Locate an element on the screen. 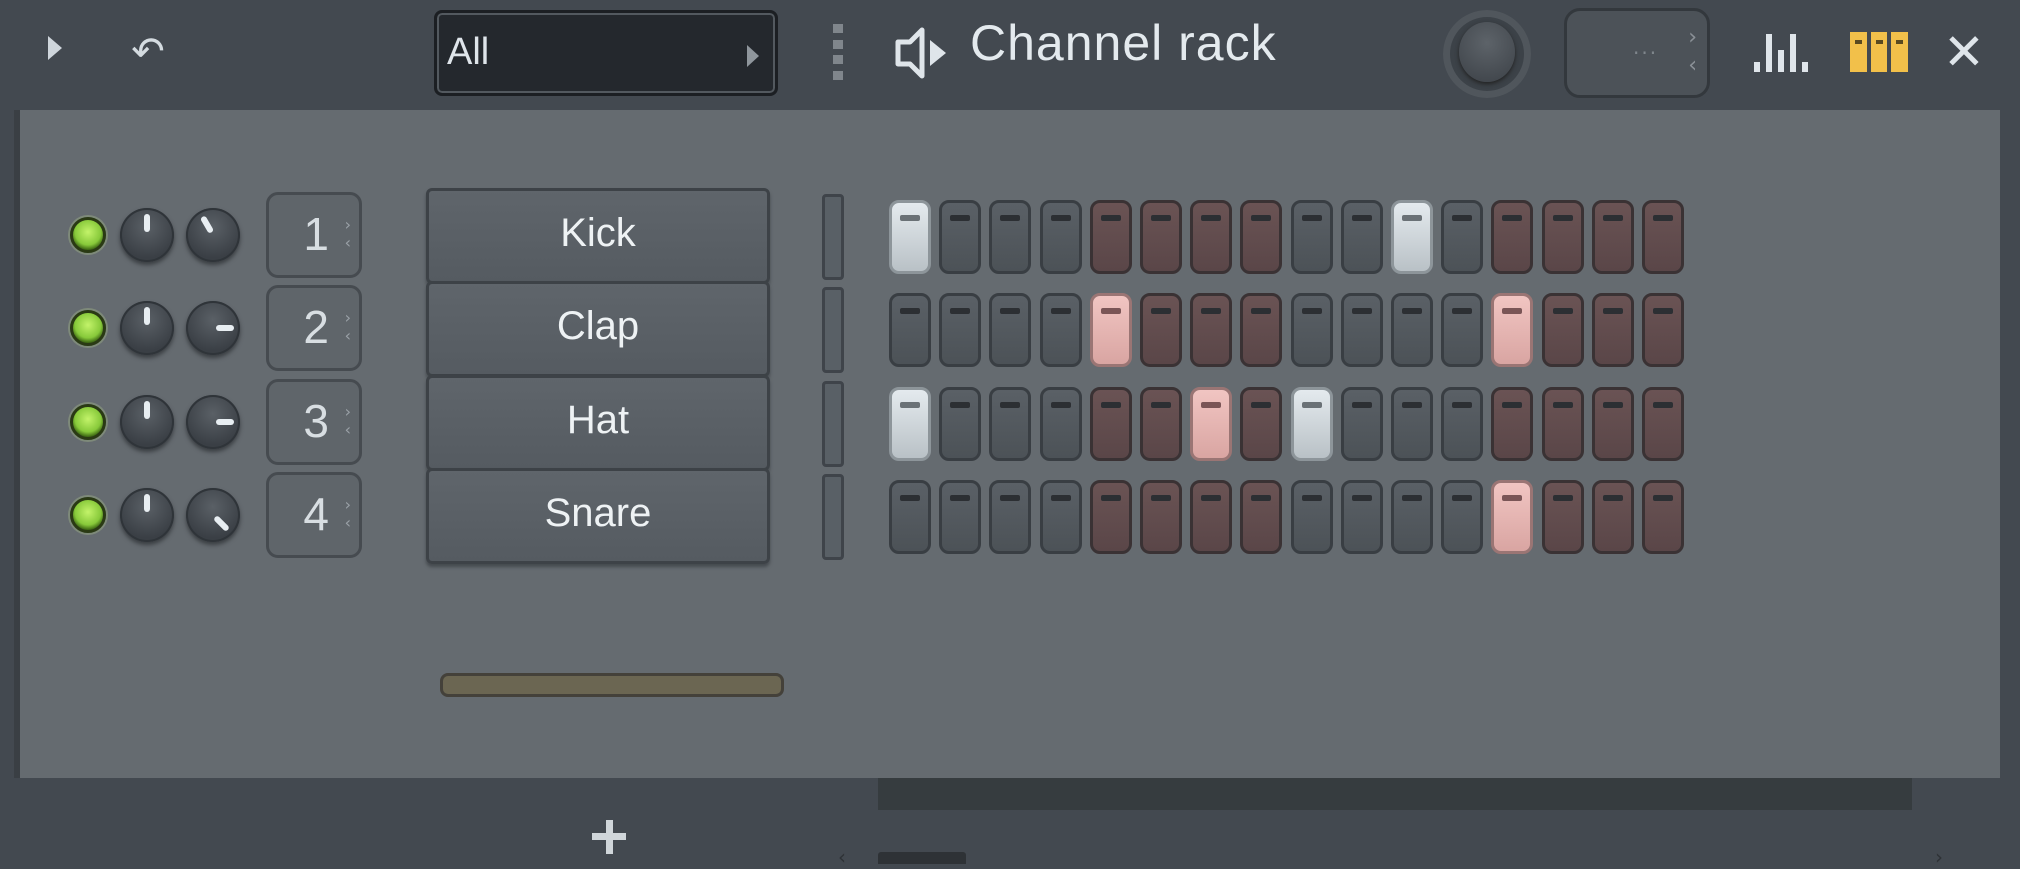 This screenshot has width=2020, height=869. scroll-left-icon: ‹ is located at coordinates (842, 857).